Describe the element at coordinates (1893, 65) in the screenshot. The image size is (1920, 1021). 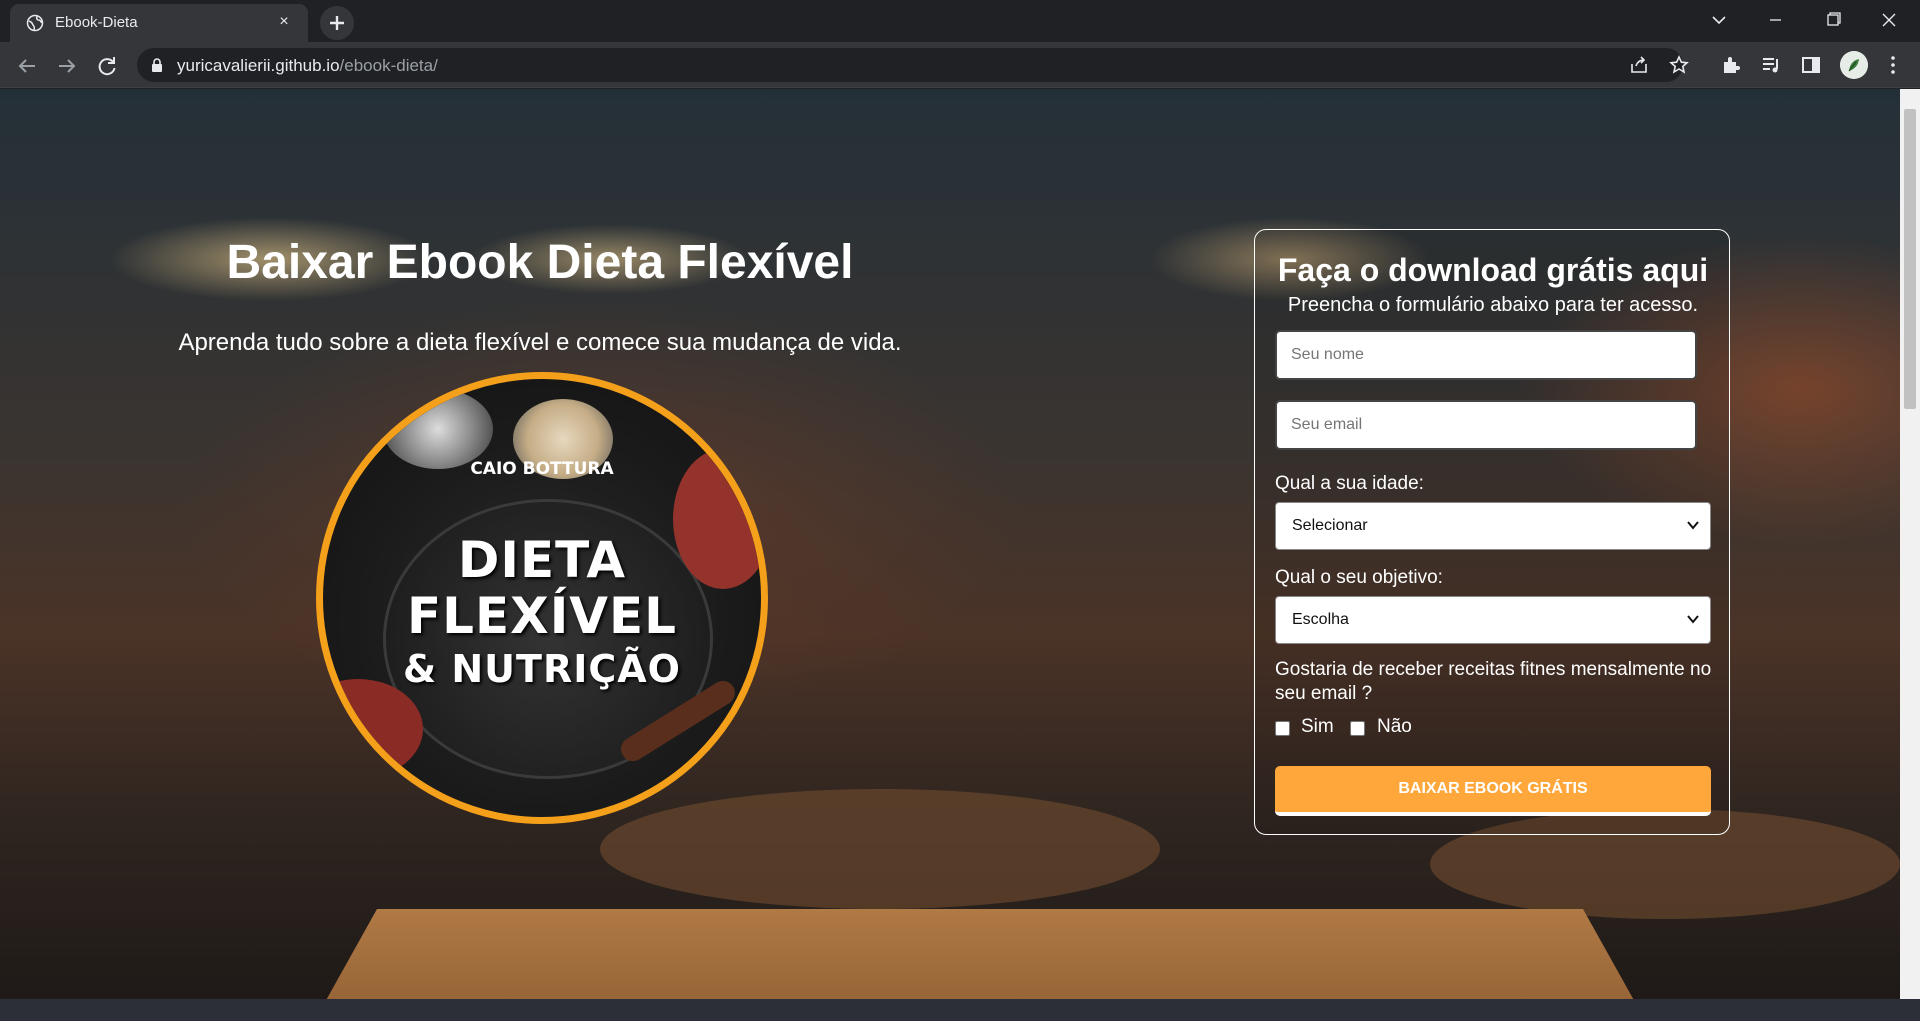
I see `kebab-menu-icon` at that location.